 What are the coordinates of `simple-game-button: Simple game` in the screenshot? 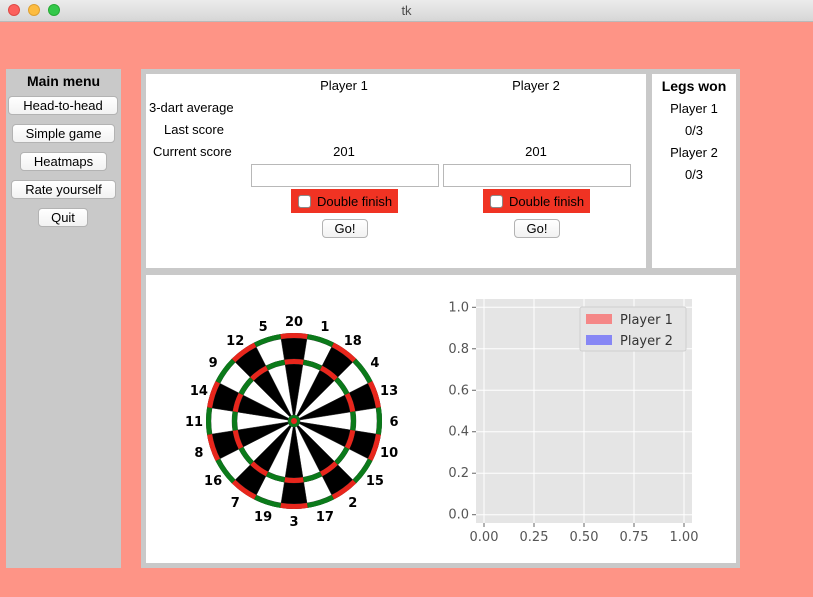 It's located at (63, 133).